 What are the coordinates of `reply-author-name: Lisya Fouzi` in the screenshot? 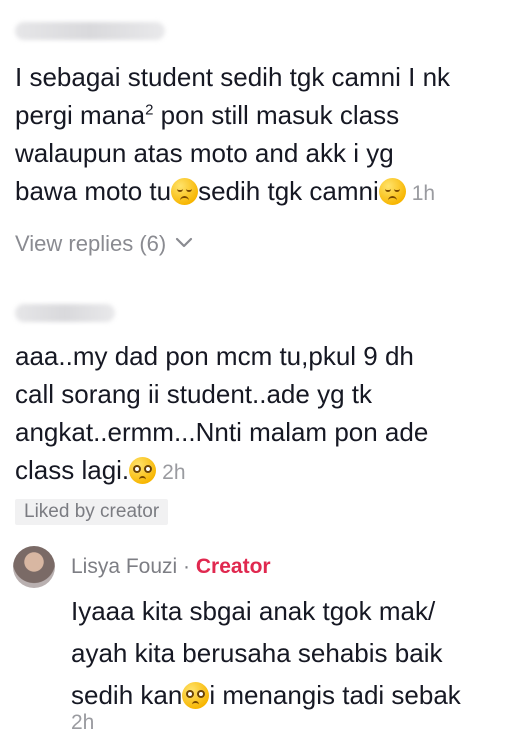 It's located at (124, 566).